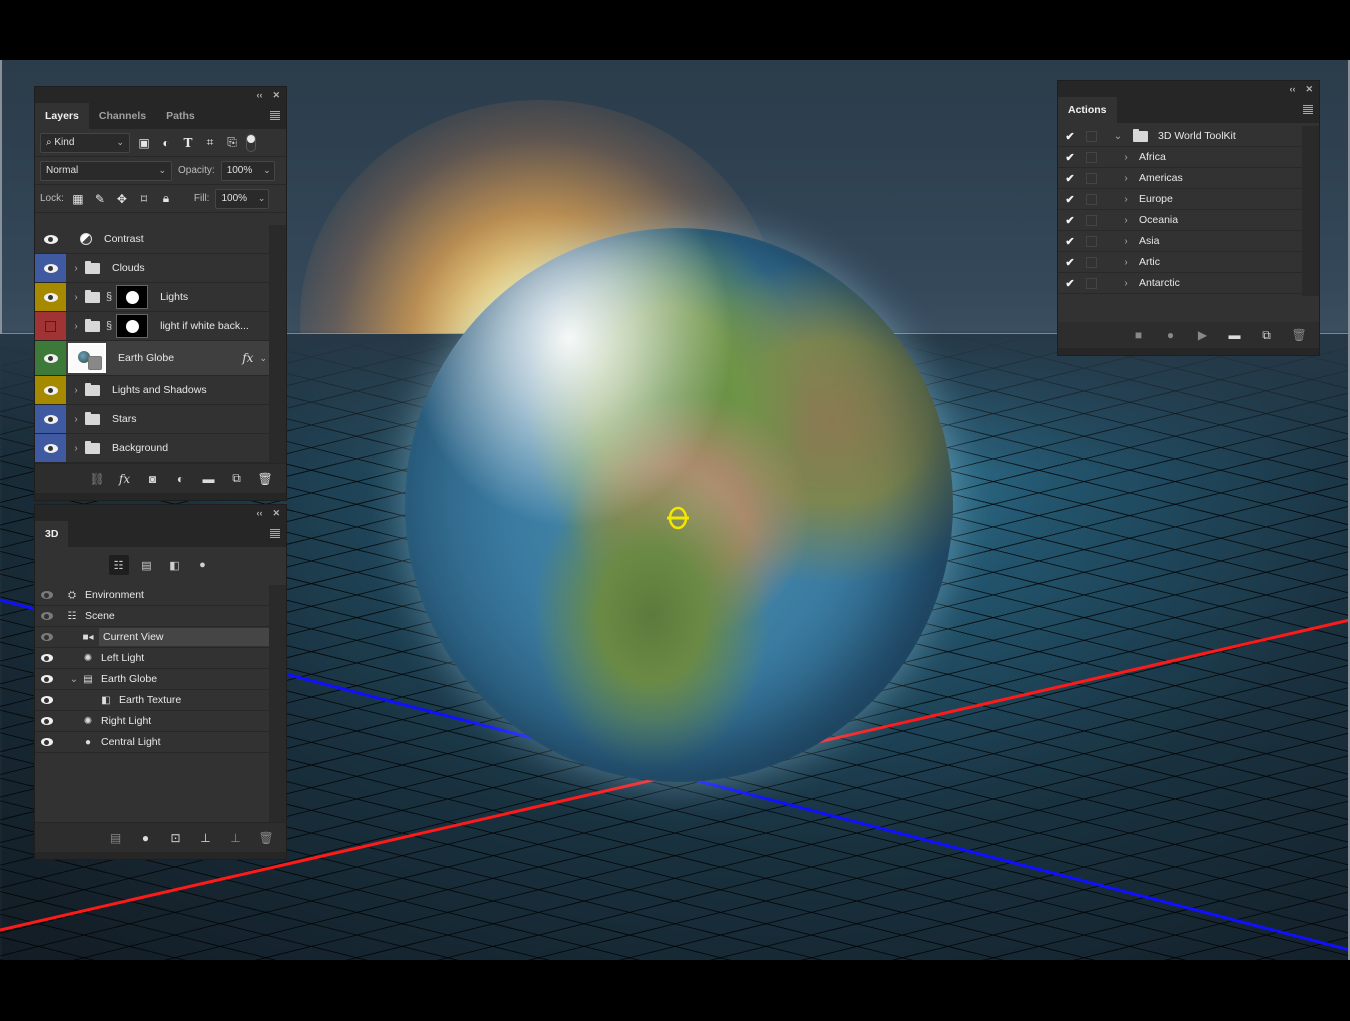 This screenshot has height=1021, width=1350. Describe the element at coordinates (153, 637) in the screenshot. I see `scene-item: ■◂ Current View` at that location.